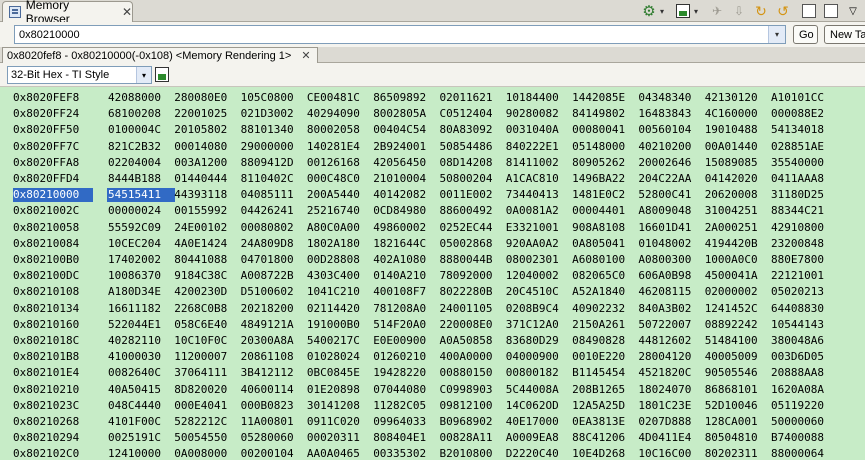 The width and height of the screenshot is (865, 460). What do you see at coordinates (406, 179) in the screenshot?
I see `memory-cell: 21010004` at bounding box center [406, 179].